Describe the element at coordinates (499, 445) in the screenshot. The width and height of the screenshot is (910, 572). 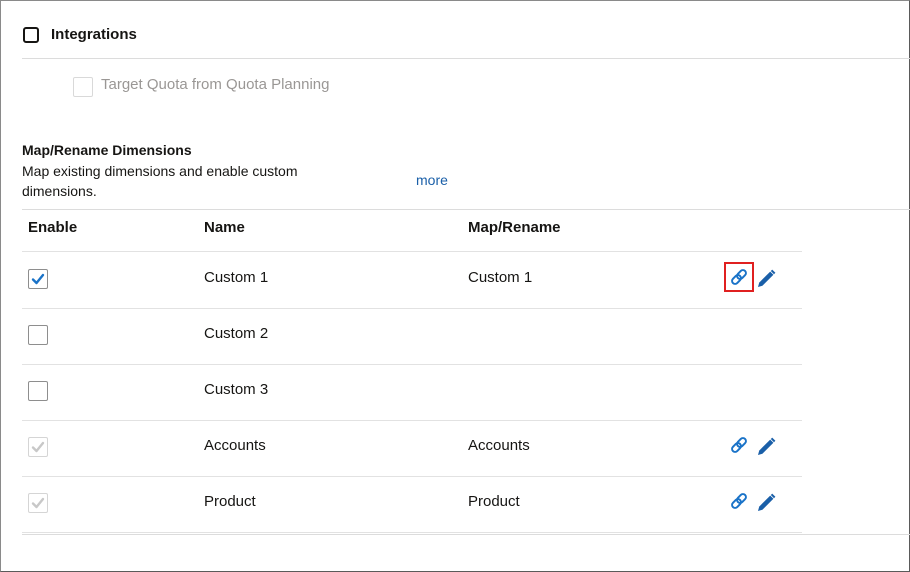
I see `dimension-map-rename: Accounts` at that location.